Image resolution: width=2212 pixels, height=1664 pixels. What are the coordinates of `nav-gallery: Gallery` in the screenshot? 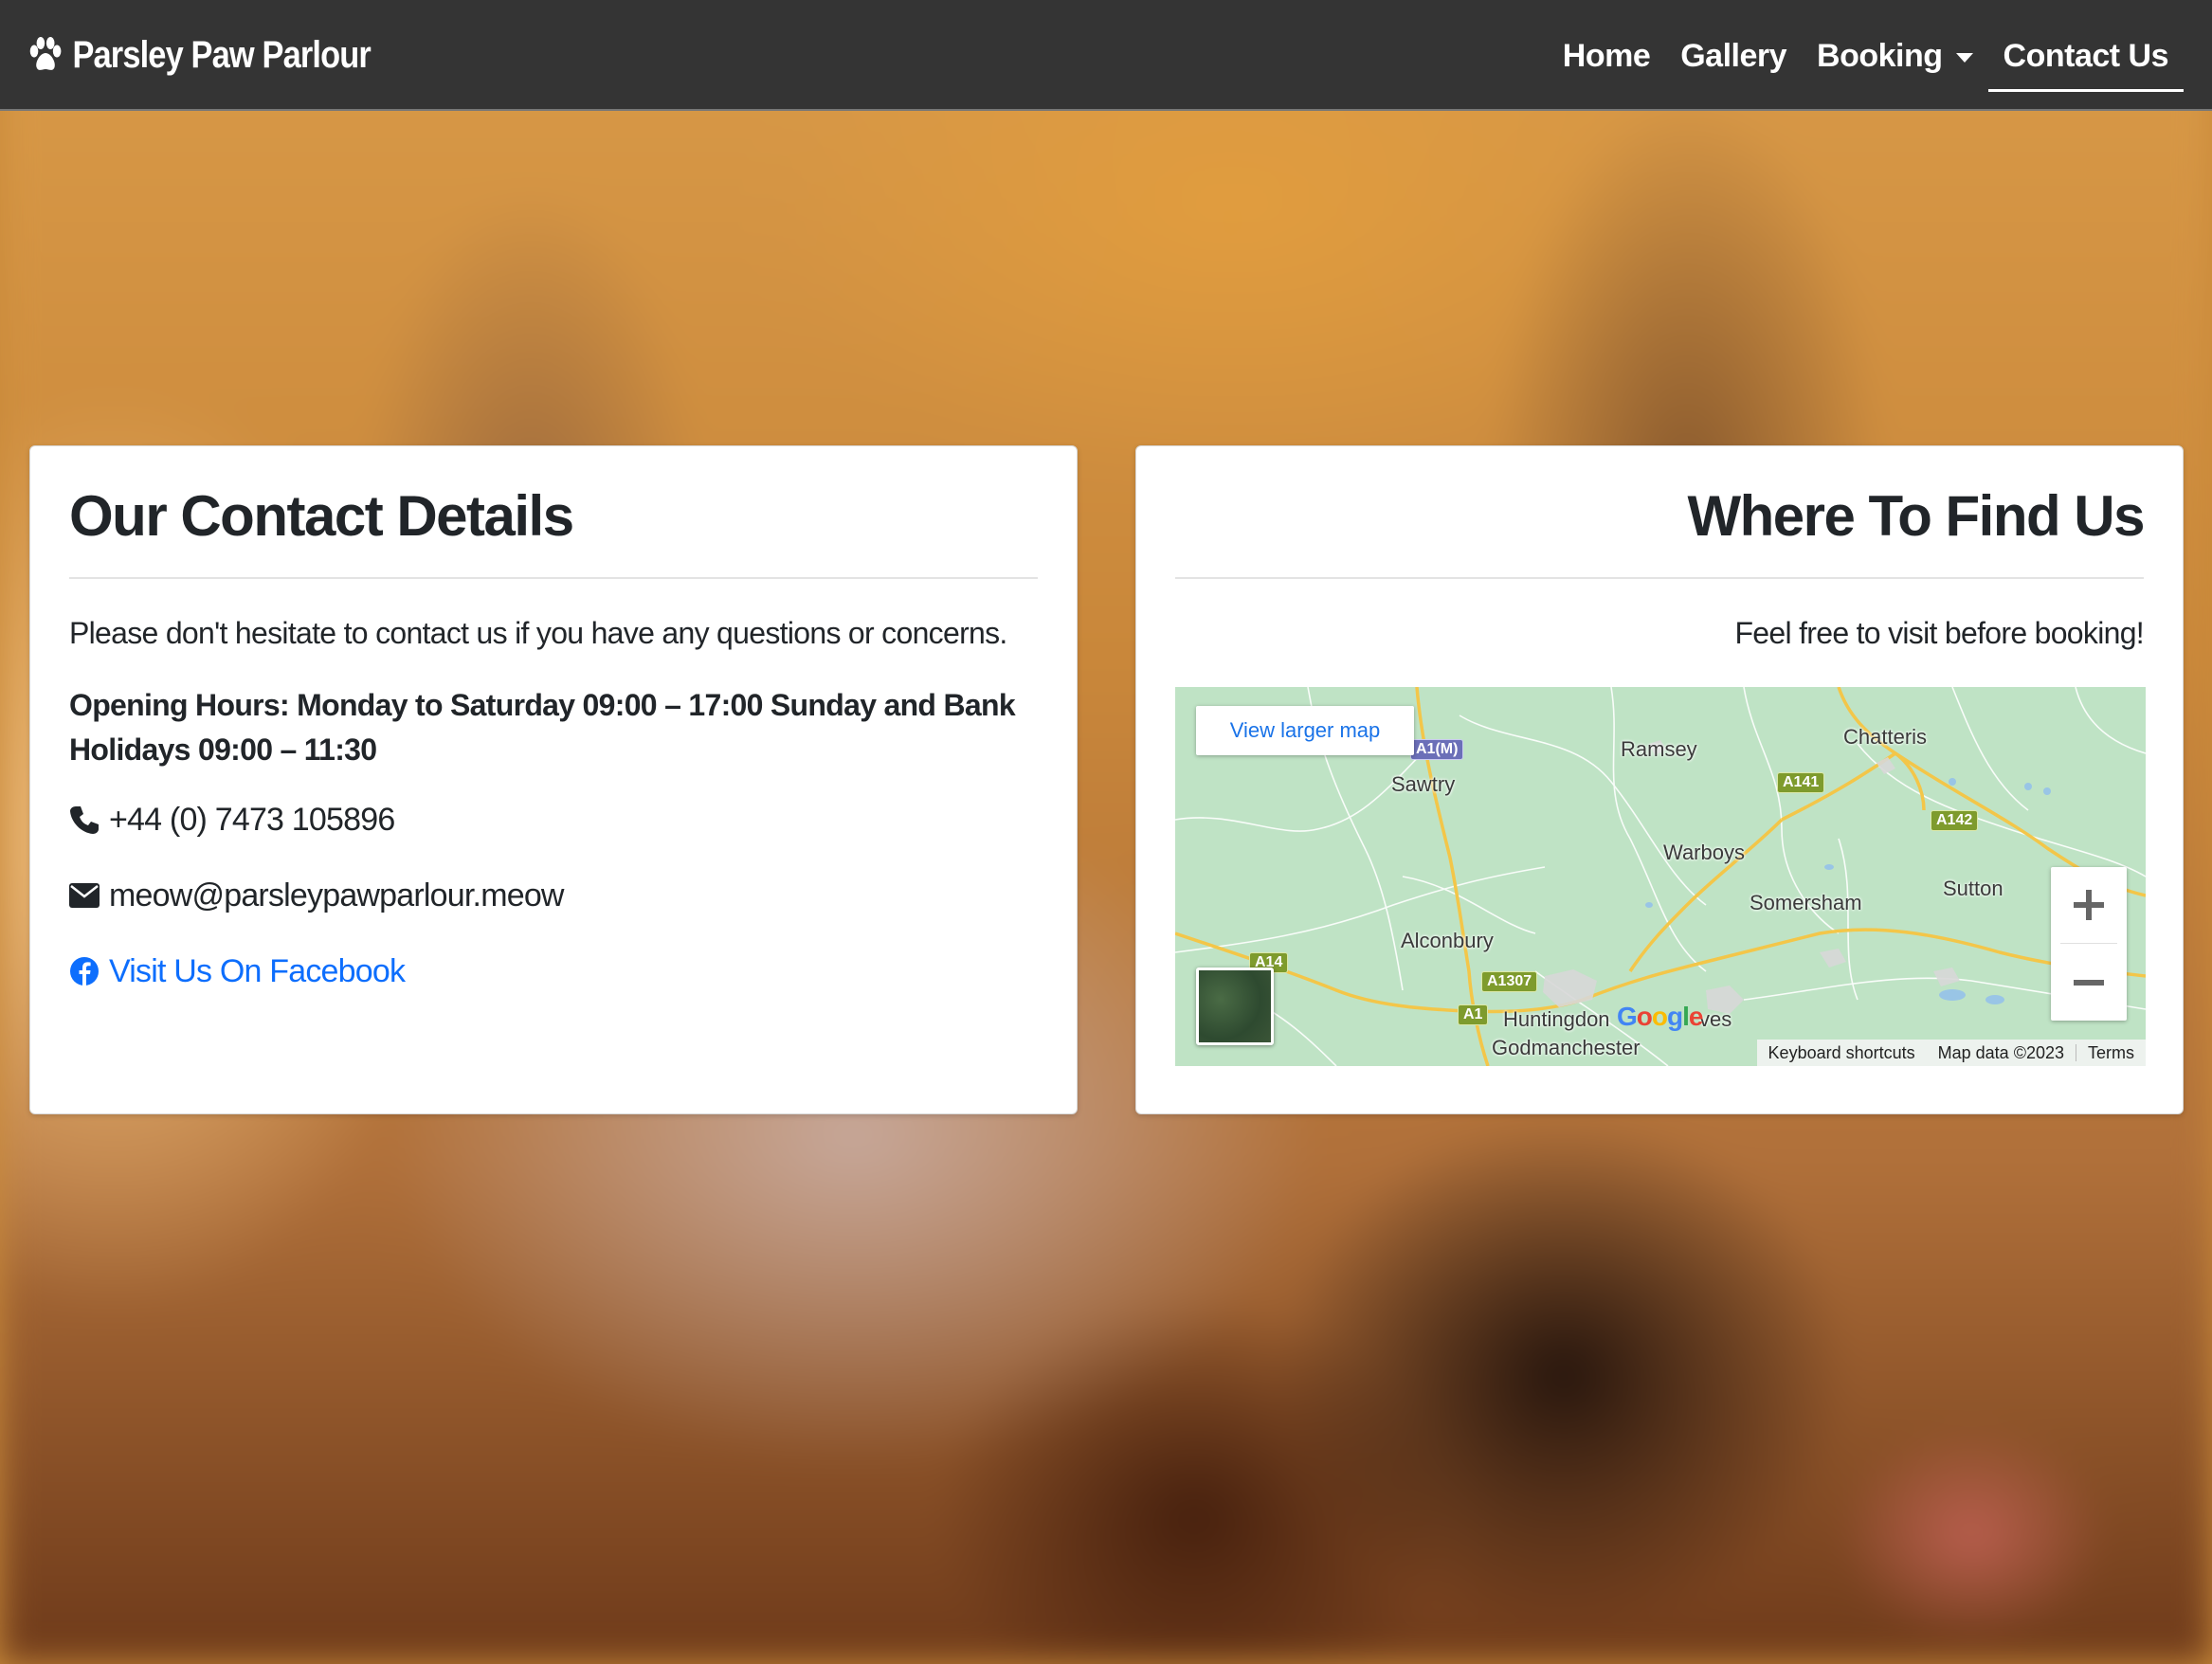 It's located at (1733, 56).